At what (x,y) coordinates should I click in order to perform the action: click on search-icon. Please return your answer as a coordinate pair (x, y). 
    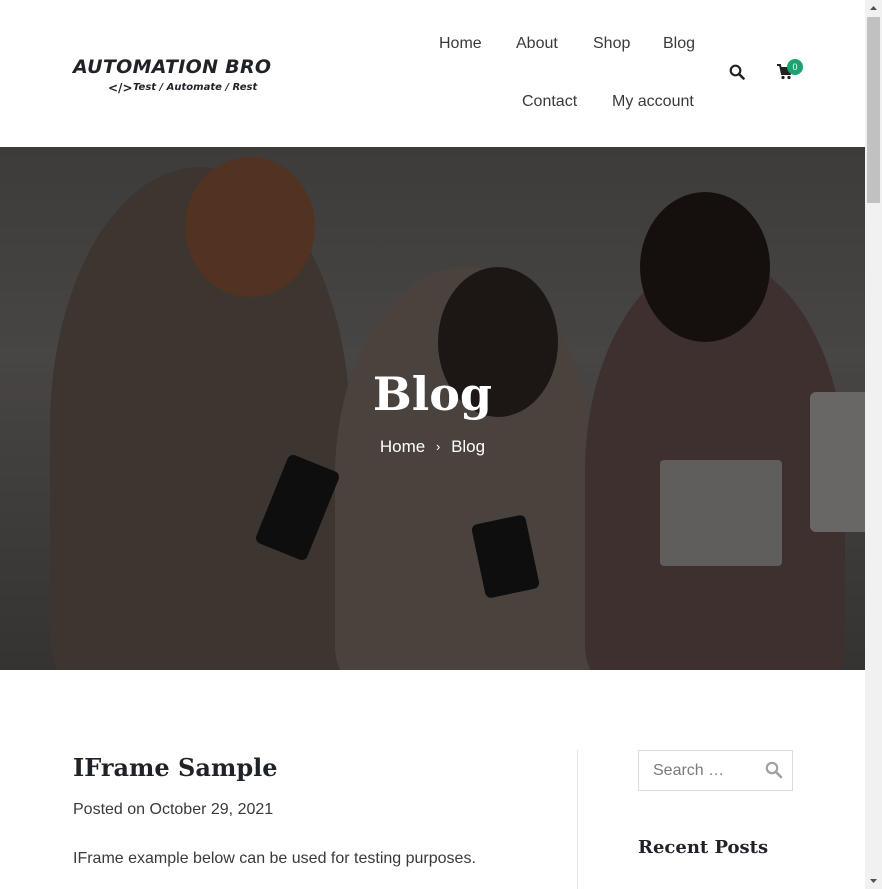
    Looking at the image, I should click on (737, 72).